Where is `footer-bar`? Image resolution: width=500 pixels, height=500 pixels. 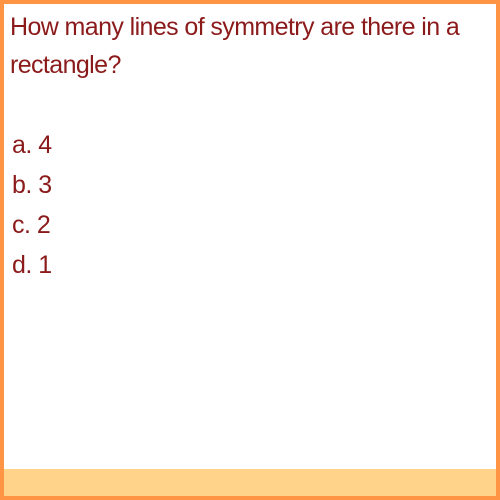
footer-bar is located at coordinates (250, 482).